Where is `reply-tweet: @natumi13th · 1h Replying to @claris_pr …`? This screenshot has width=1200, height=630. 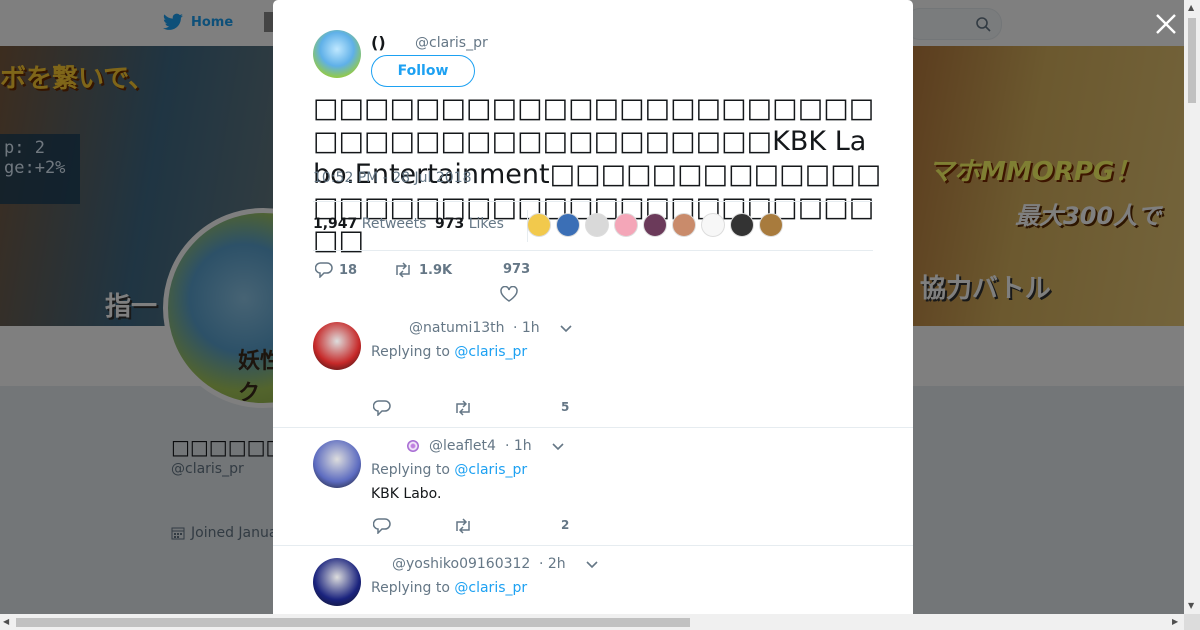 reply-tweet: @natumi13th · 1h Replying to @claris_pr … is located at coordinates (593, 369).